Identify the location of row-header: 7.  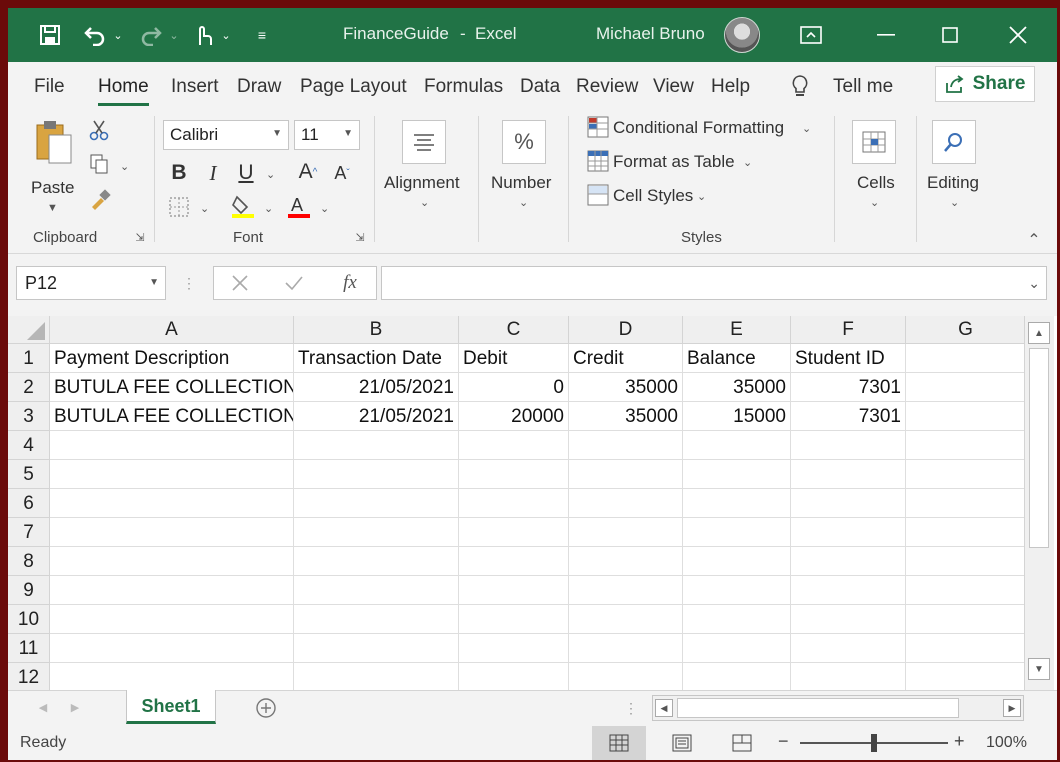
(29, 532).